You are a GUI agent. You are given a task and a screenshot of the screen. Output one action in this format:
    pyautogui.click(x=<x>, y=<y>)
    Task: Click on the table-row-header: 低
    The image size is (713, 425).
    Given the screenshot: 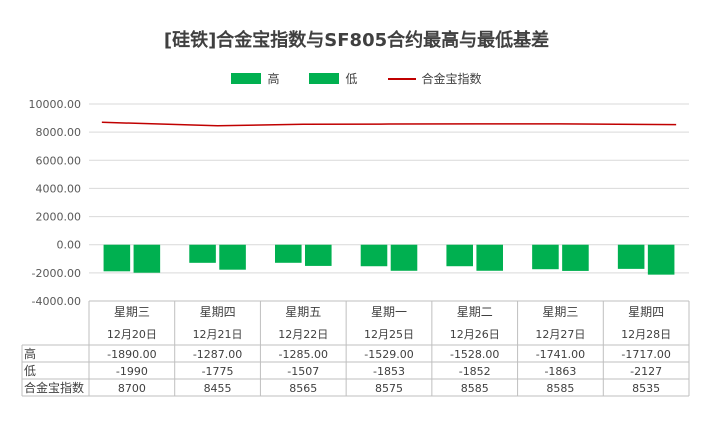 What is the action you would take?
    pyautogui.click(x=30, y=371)
    